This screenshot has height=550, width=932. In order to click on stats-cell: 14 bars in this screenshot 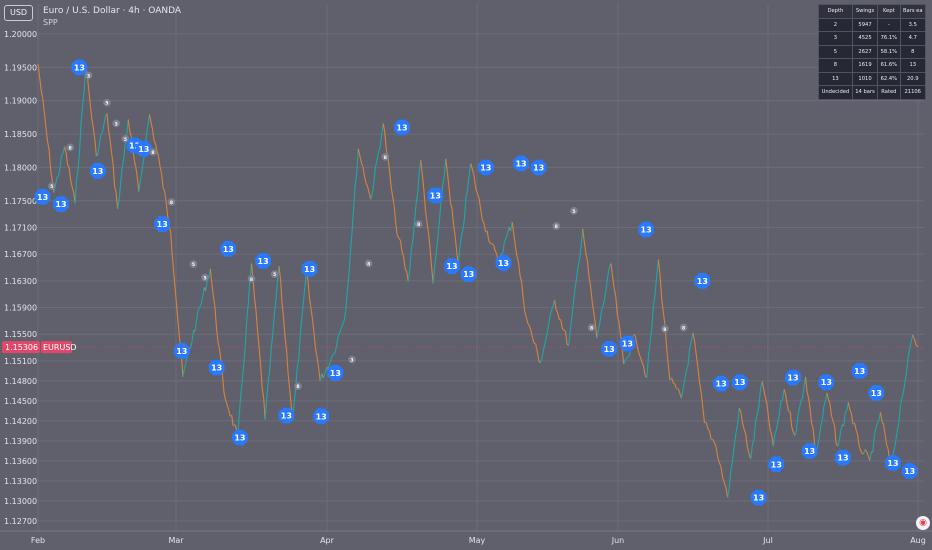, I will do `click(865, 92)`.